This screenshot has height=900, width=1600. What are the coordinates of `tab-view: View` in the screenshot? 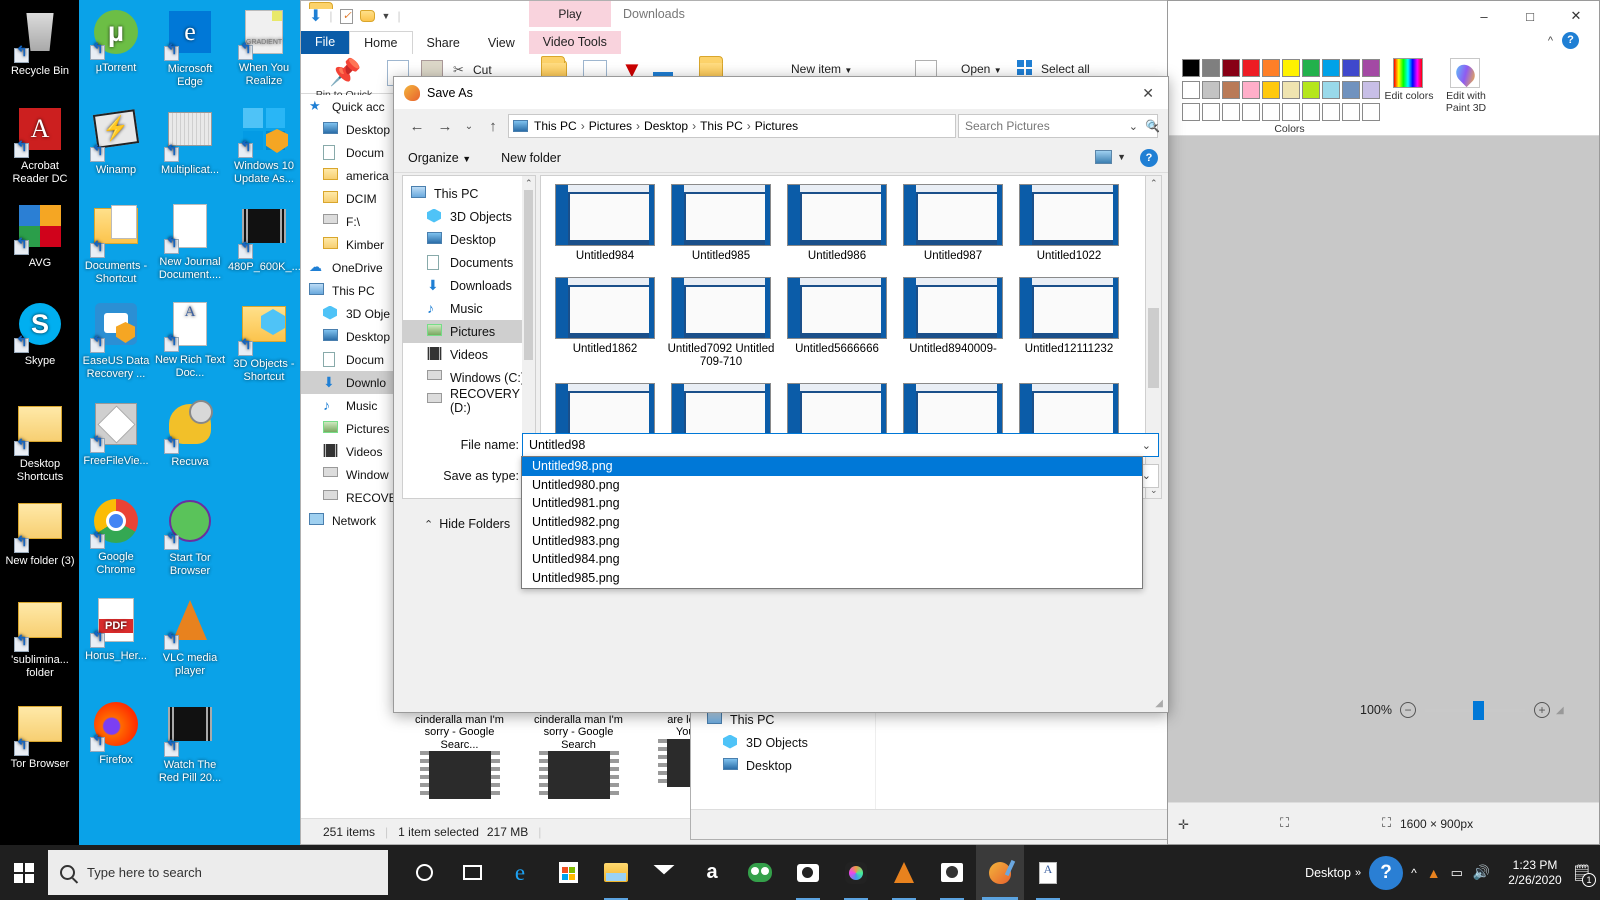 It's located at (501, 43).